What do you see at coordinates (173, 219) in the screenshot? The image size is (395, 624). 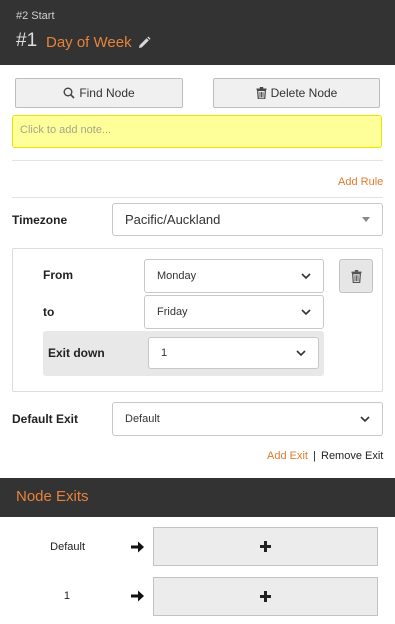 I see `timezone-value: Pacific/Auckland` at bounding box center [173, 219].